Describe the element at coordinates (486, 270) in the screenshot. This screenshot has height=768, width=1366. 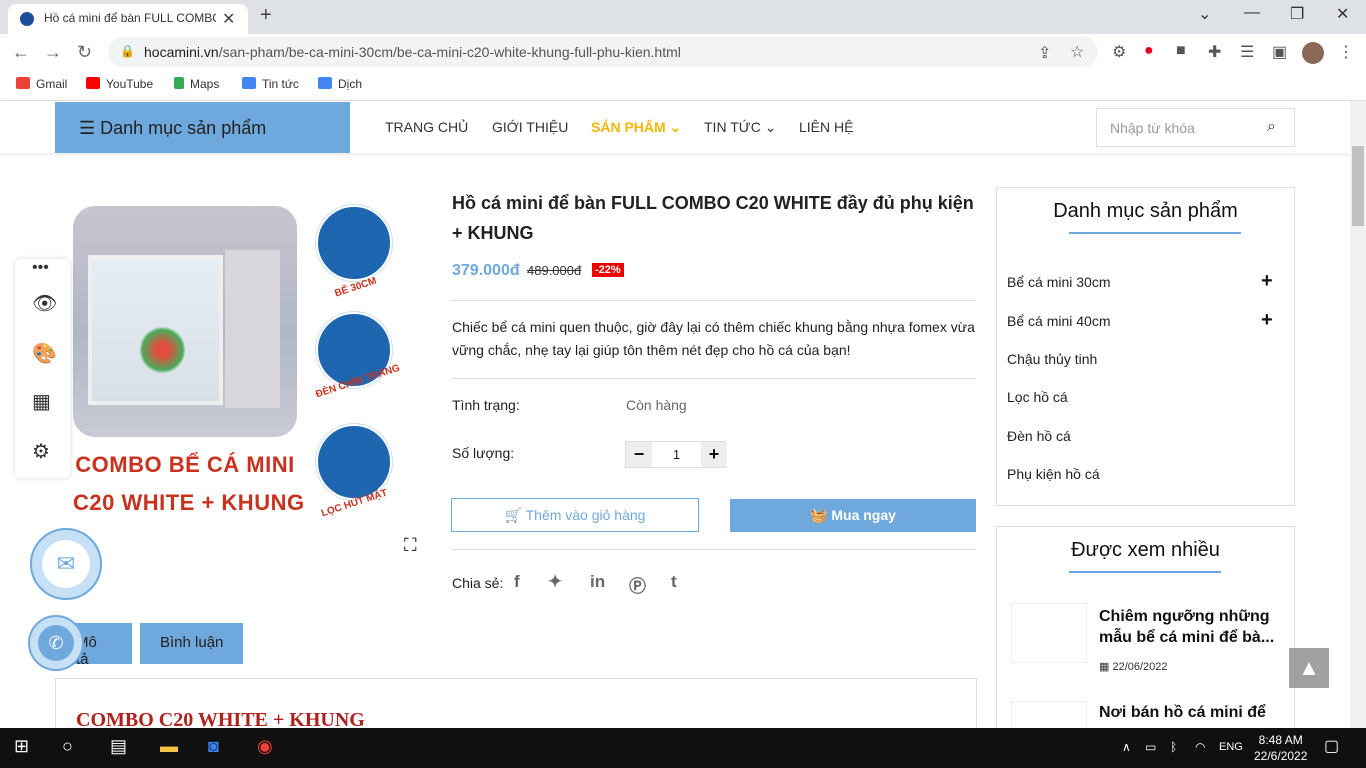
I see `product-price: 379.000đ` at that location.